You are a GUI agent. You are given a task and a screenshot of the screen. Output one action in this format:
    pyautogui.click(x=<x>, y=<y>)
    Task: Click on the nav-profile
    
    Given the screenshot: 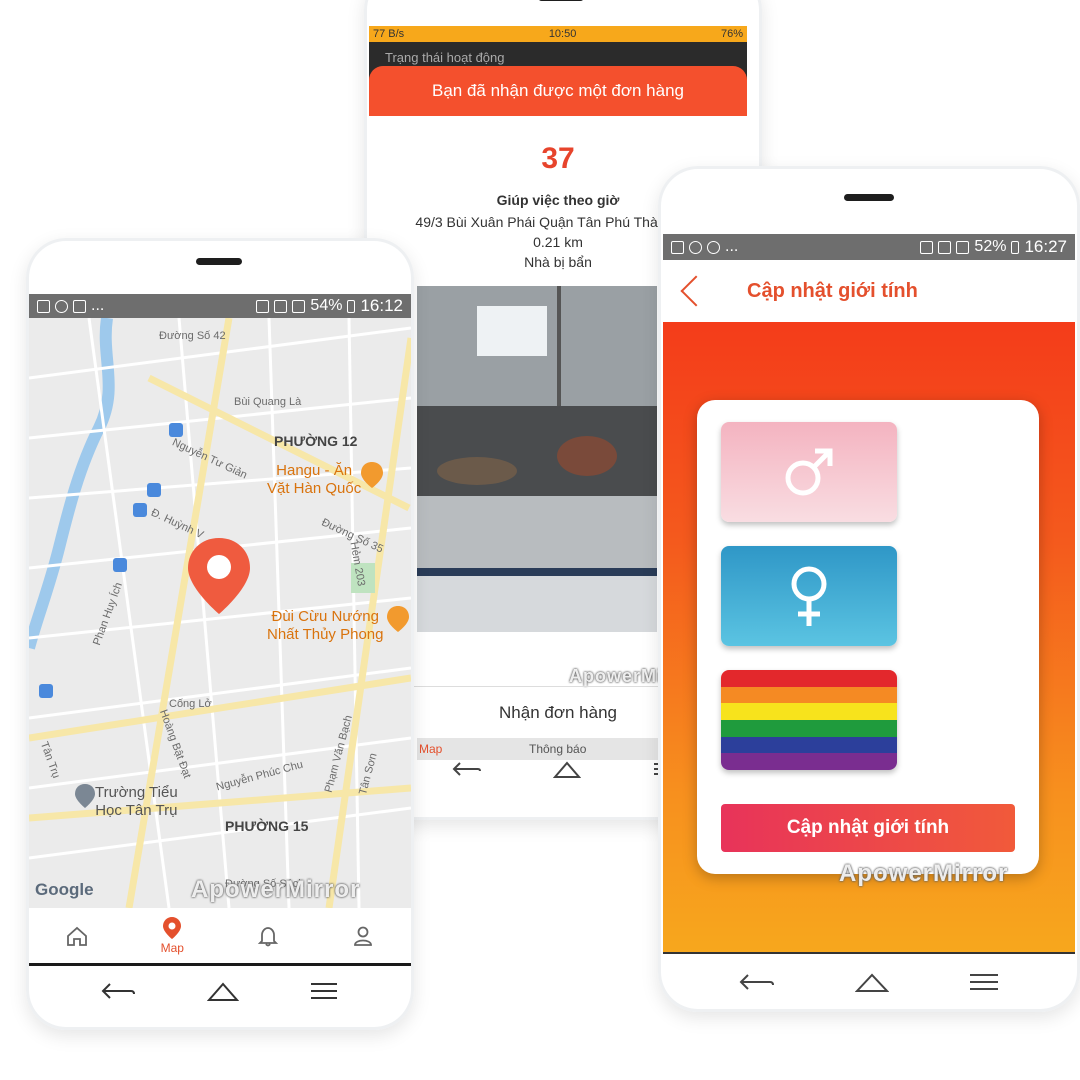 What is the action you would take?
    pyautogui.click(x=363, y=936)
    